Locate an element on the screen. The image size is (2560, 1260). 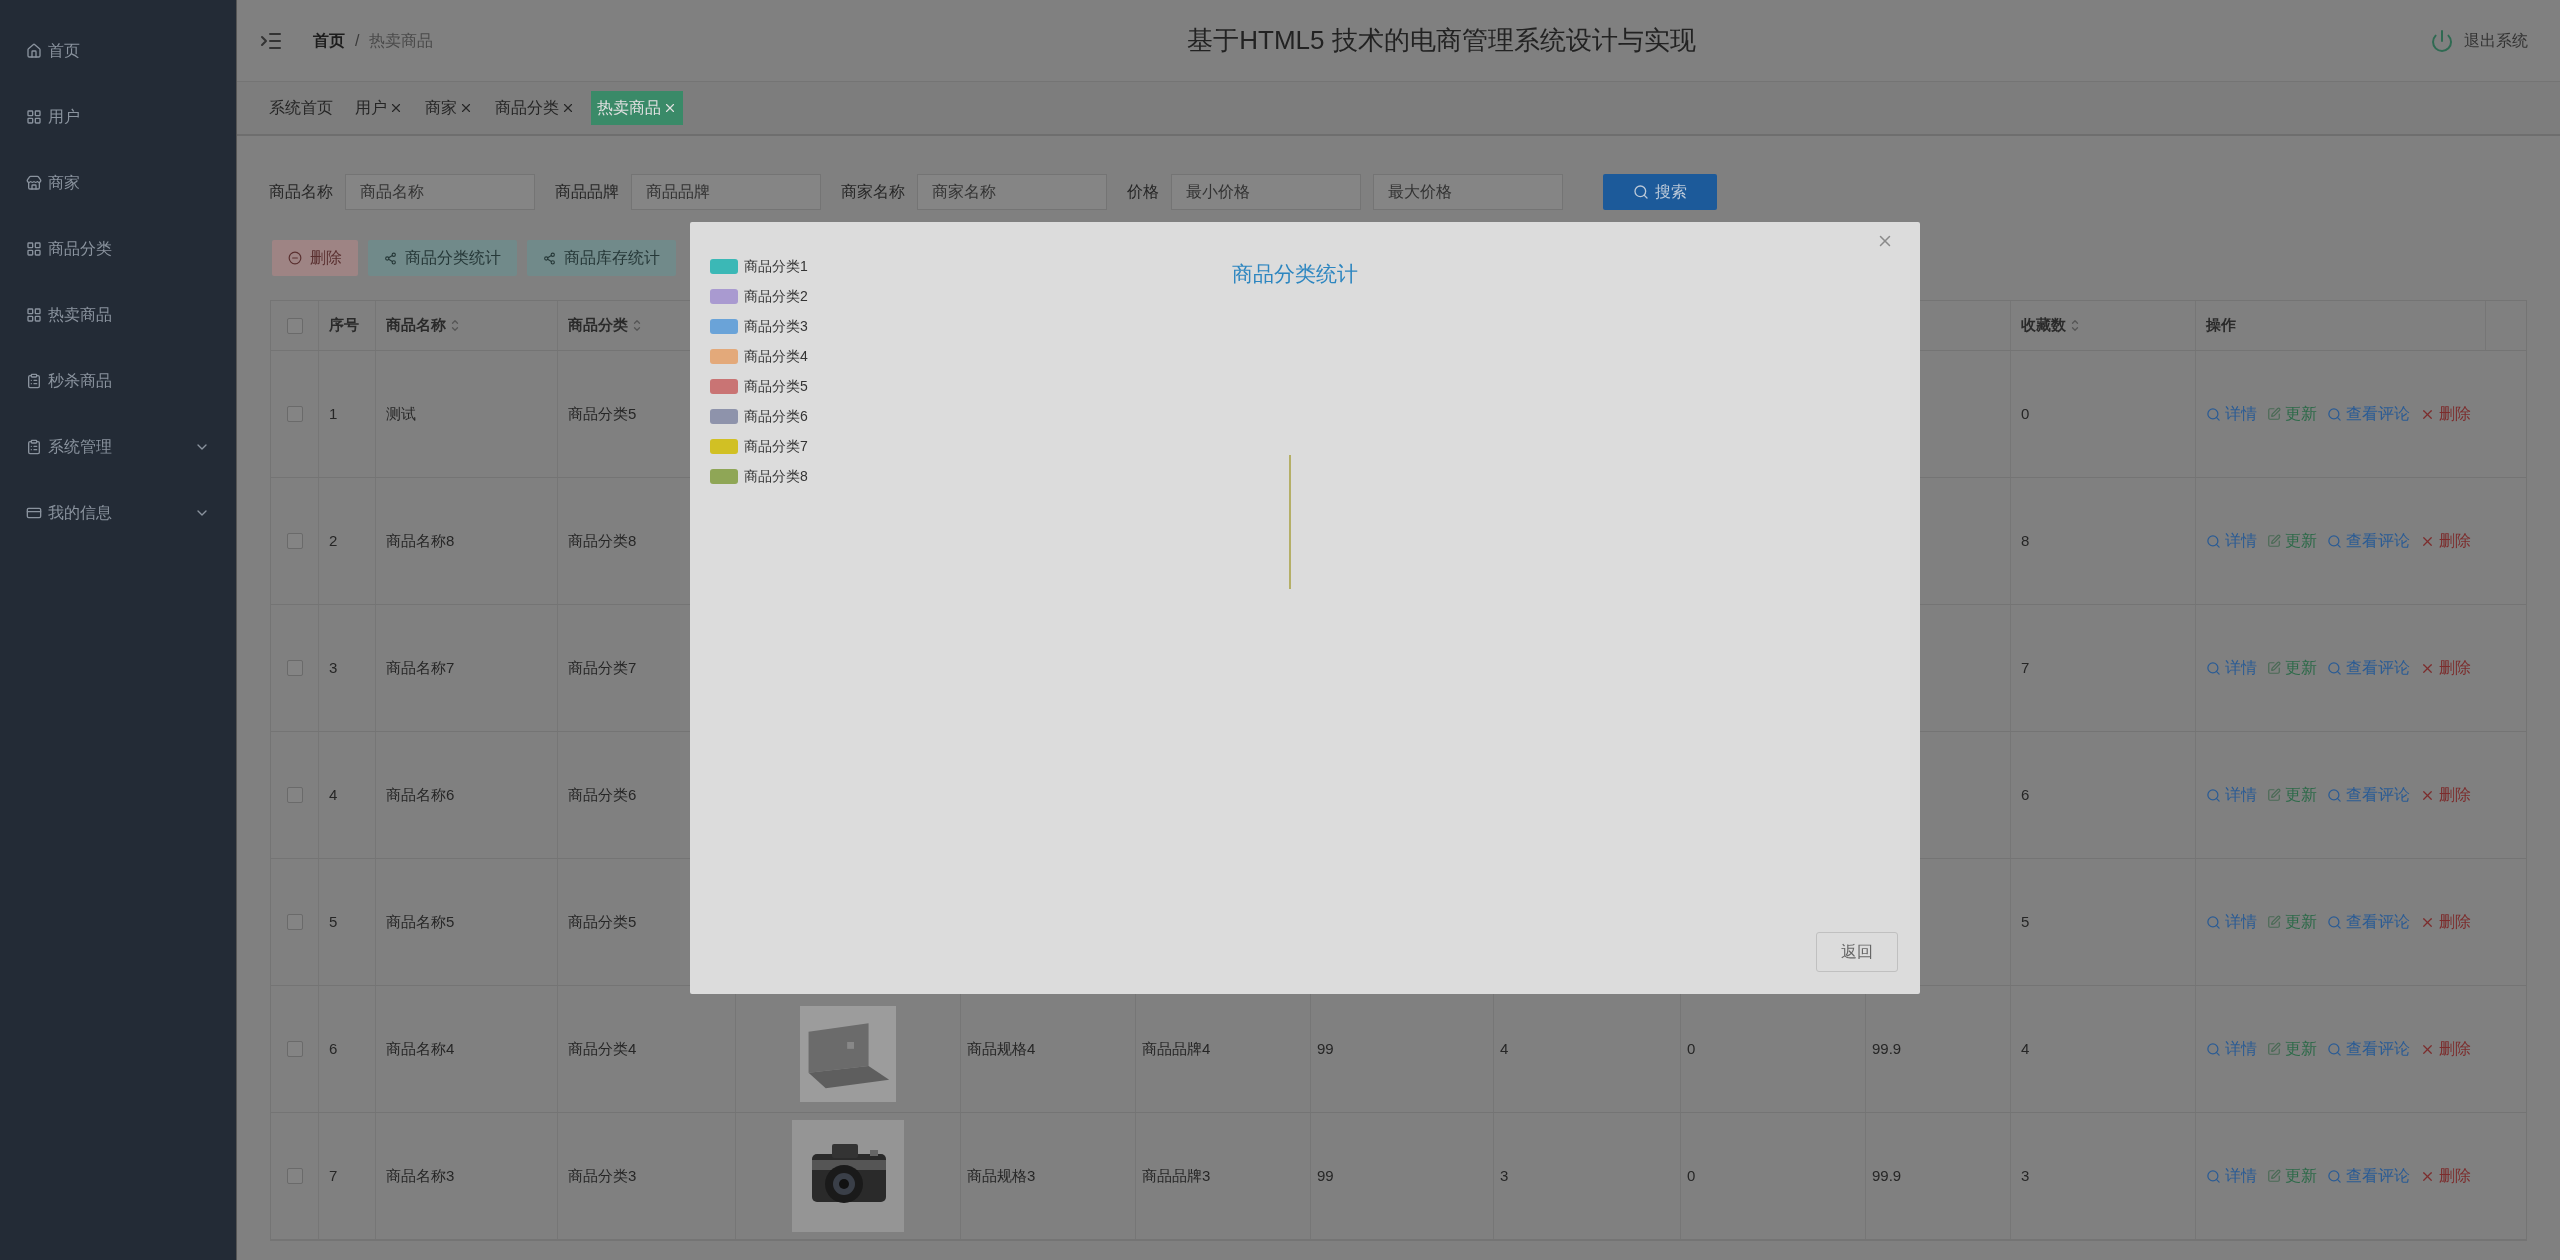
tab: 热卖商品 is located at coordinates (637, 108).